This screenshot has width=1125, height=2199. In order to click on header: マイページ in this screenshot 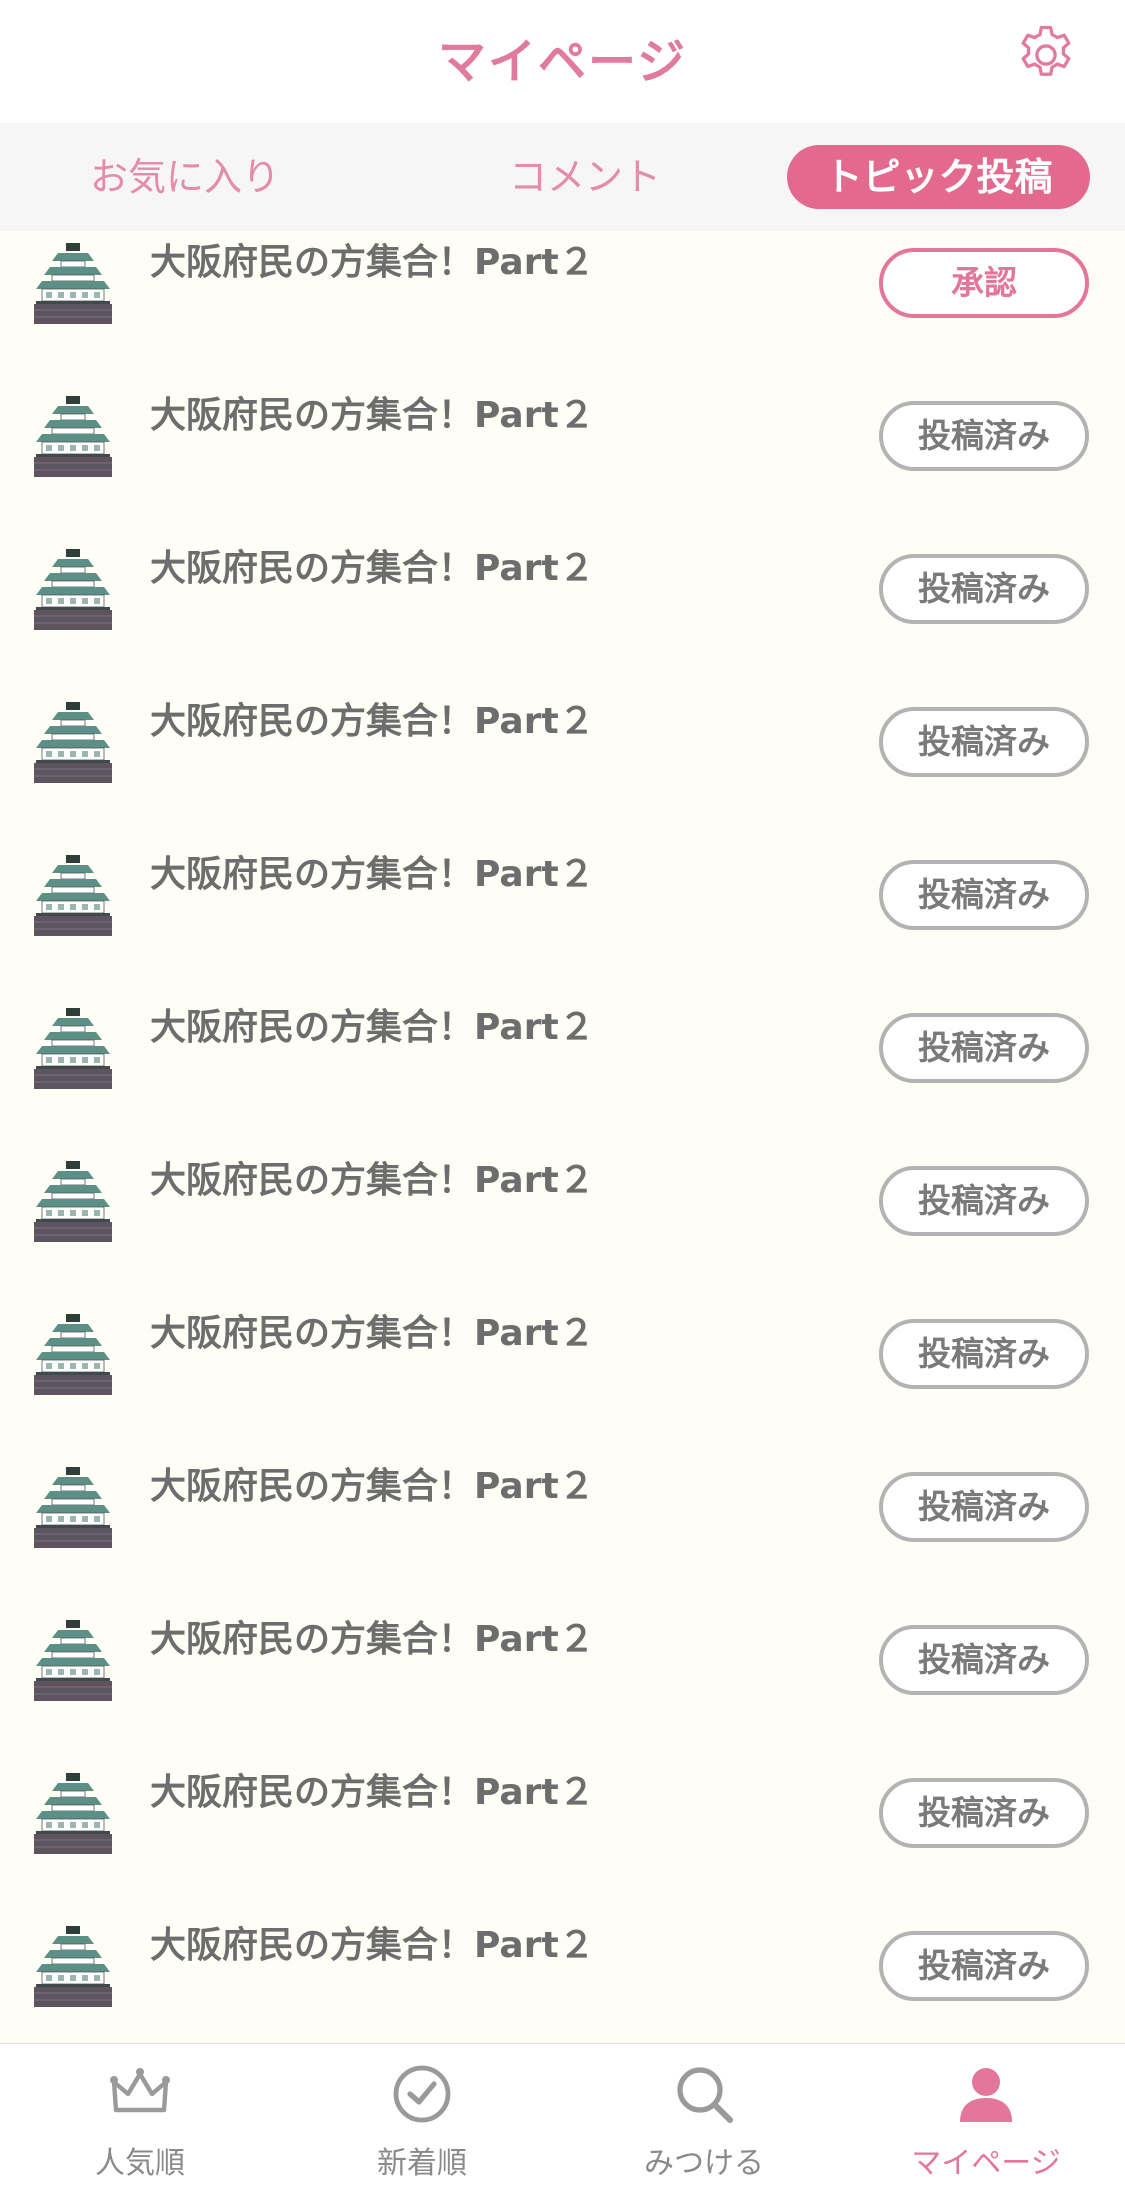, I will do `click(562, 62)`.